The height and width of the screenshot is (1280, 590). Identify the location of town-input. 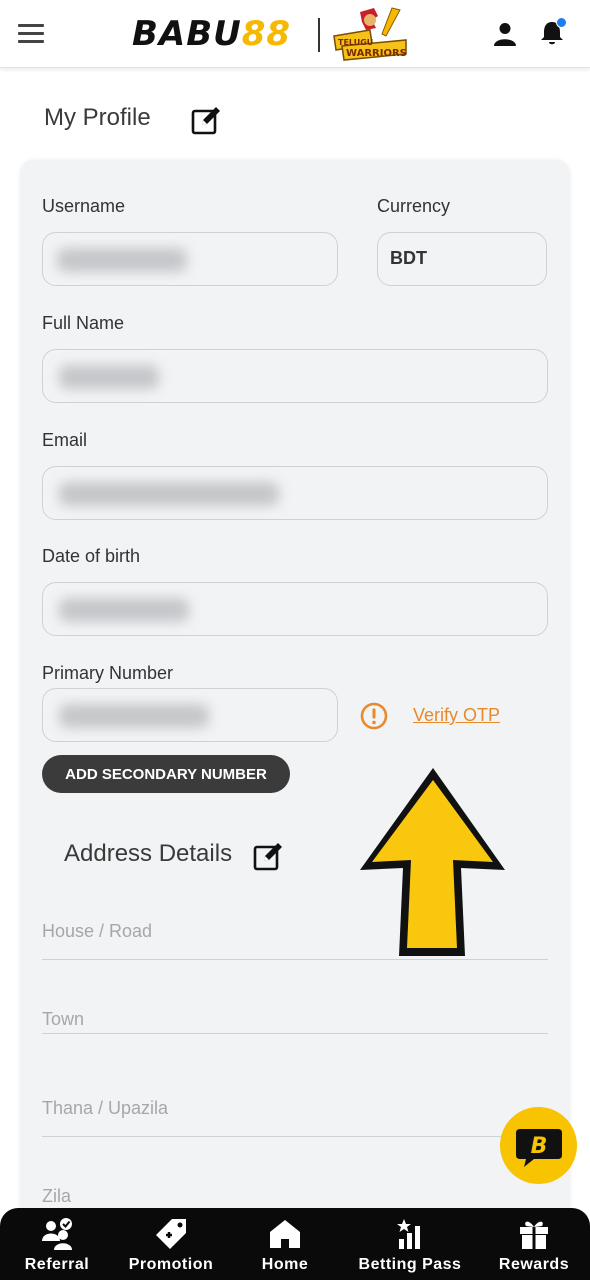
(295, 1017).